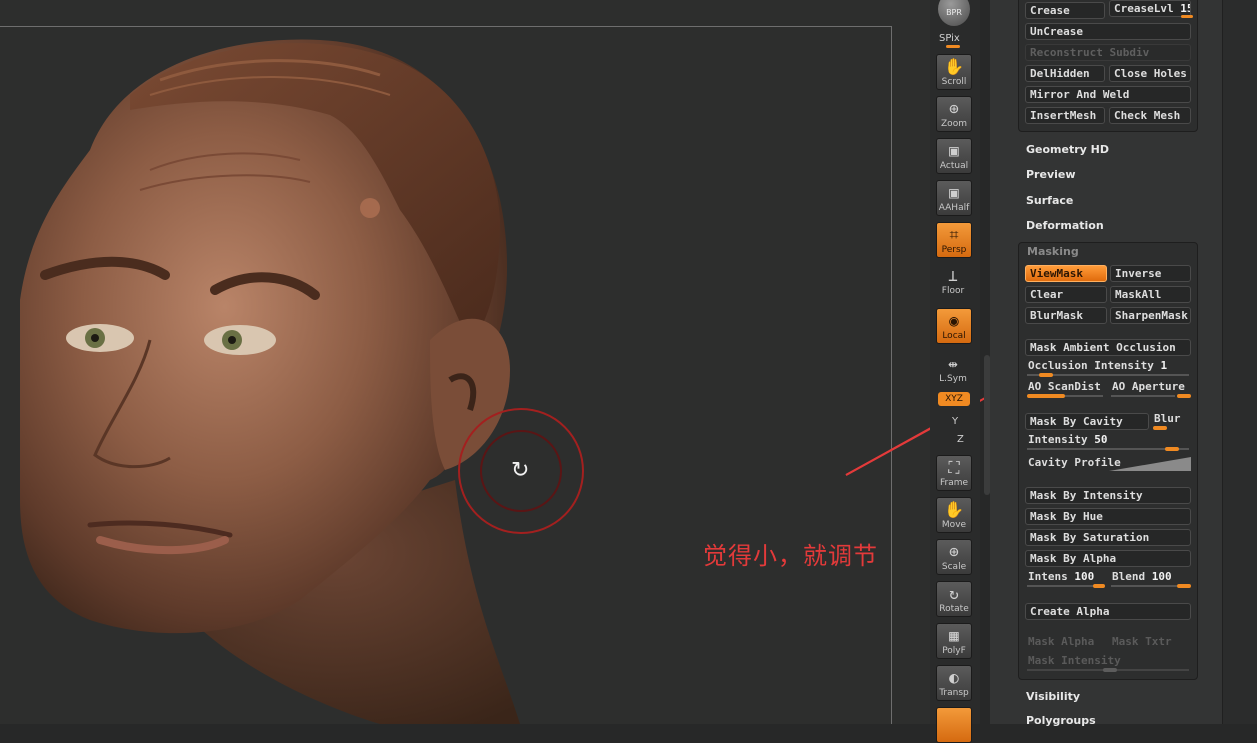  I want to click on blend-track, so click(1144, 586).